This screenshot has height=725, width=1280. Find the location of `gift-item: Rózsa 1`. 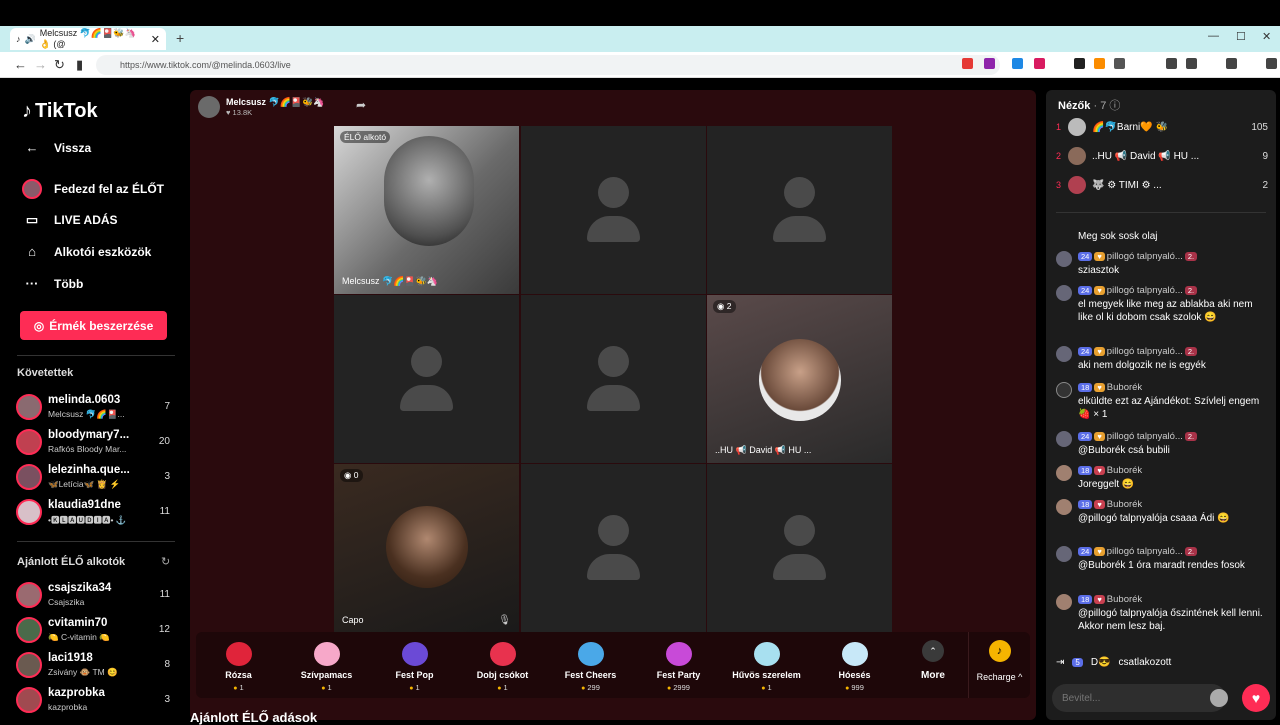

gift-item: Rózsa 1 is located at coordinates (238, 665).